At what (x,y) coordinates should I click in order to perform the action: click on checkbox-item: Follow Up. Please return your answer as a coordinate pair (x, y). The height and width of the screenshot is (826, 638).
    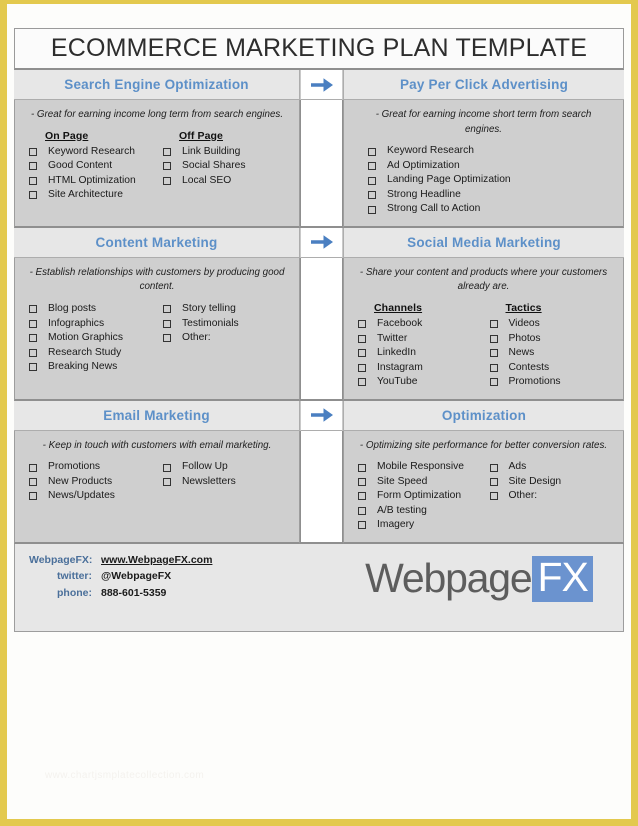
    Looking at the image, I should click on (224, 467).